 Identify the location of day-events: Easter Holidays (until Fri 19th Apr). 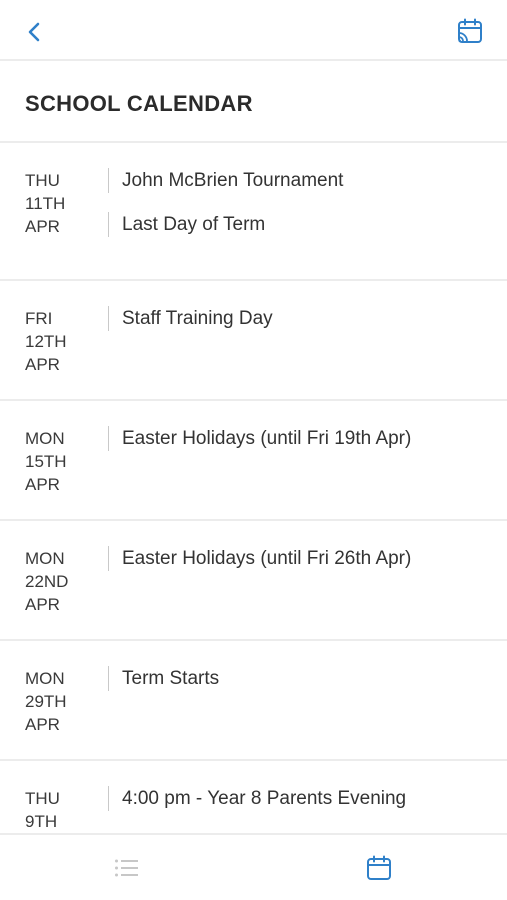
(303, 448).